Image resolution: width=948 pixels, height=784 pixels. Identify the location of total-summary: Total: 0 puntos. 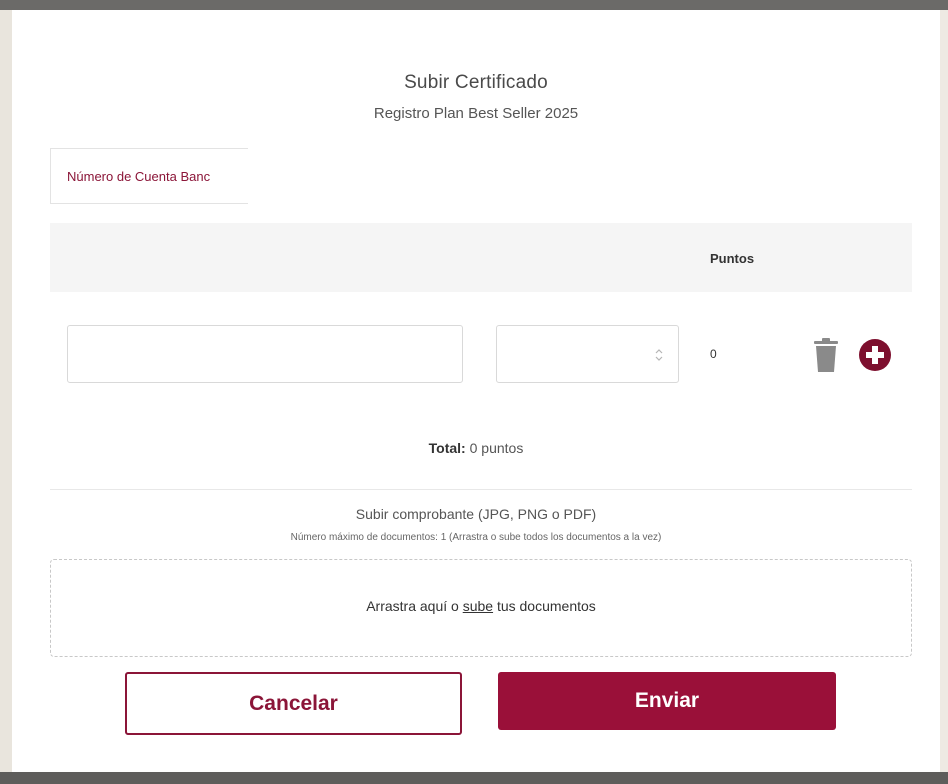
(476, 448).